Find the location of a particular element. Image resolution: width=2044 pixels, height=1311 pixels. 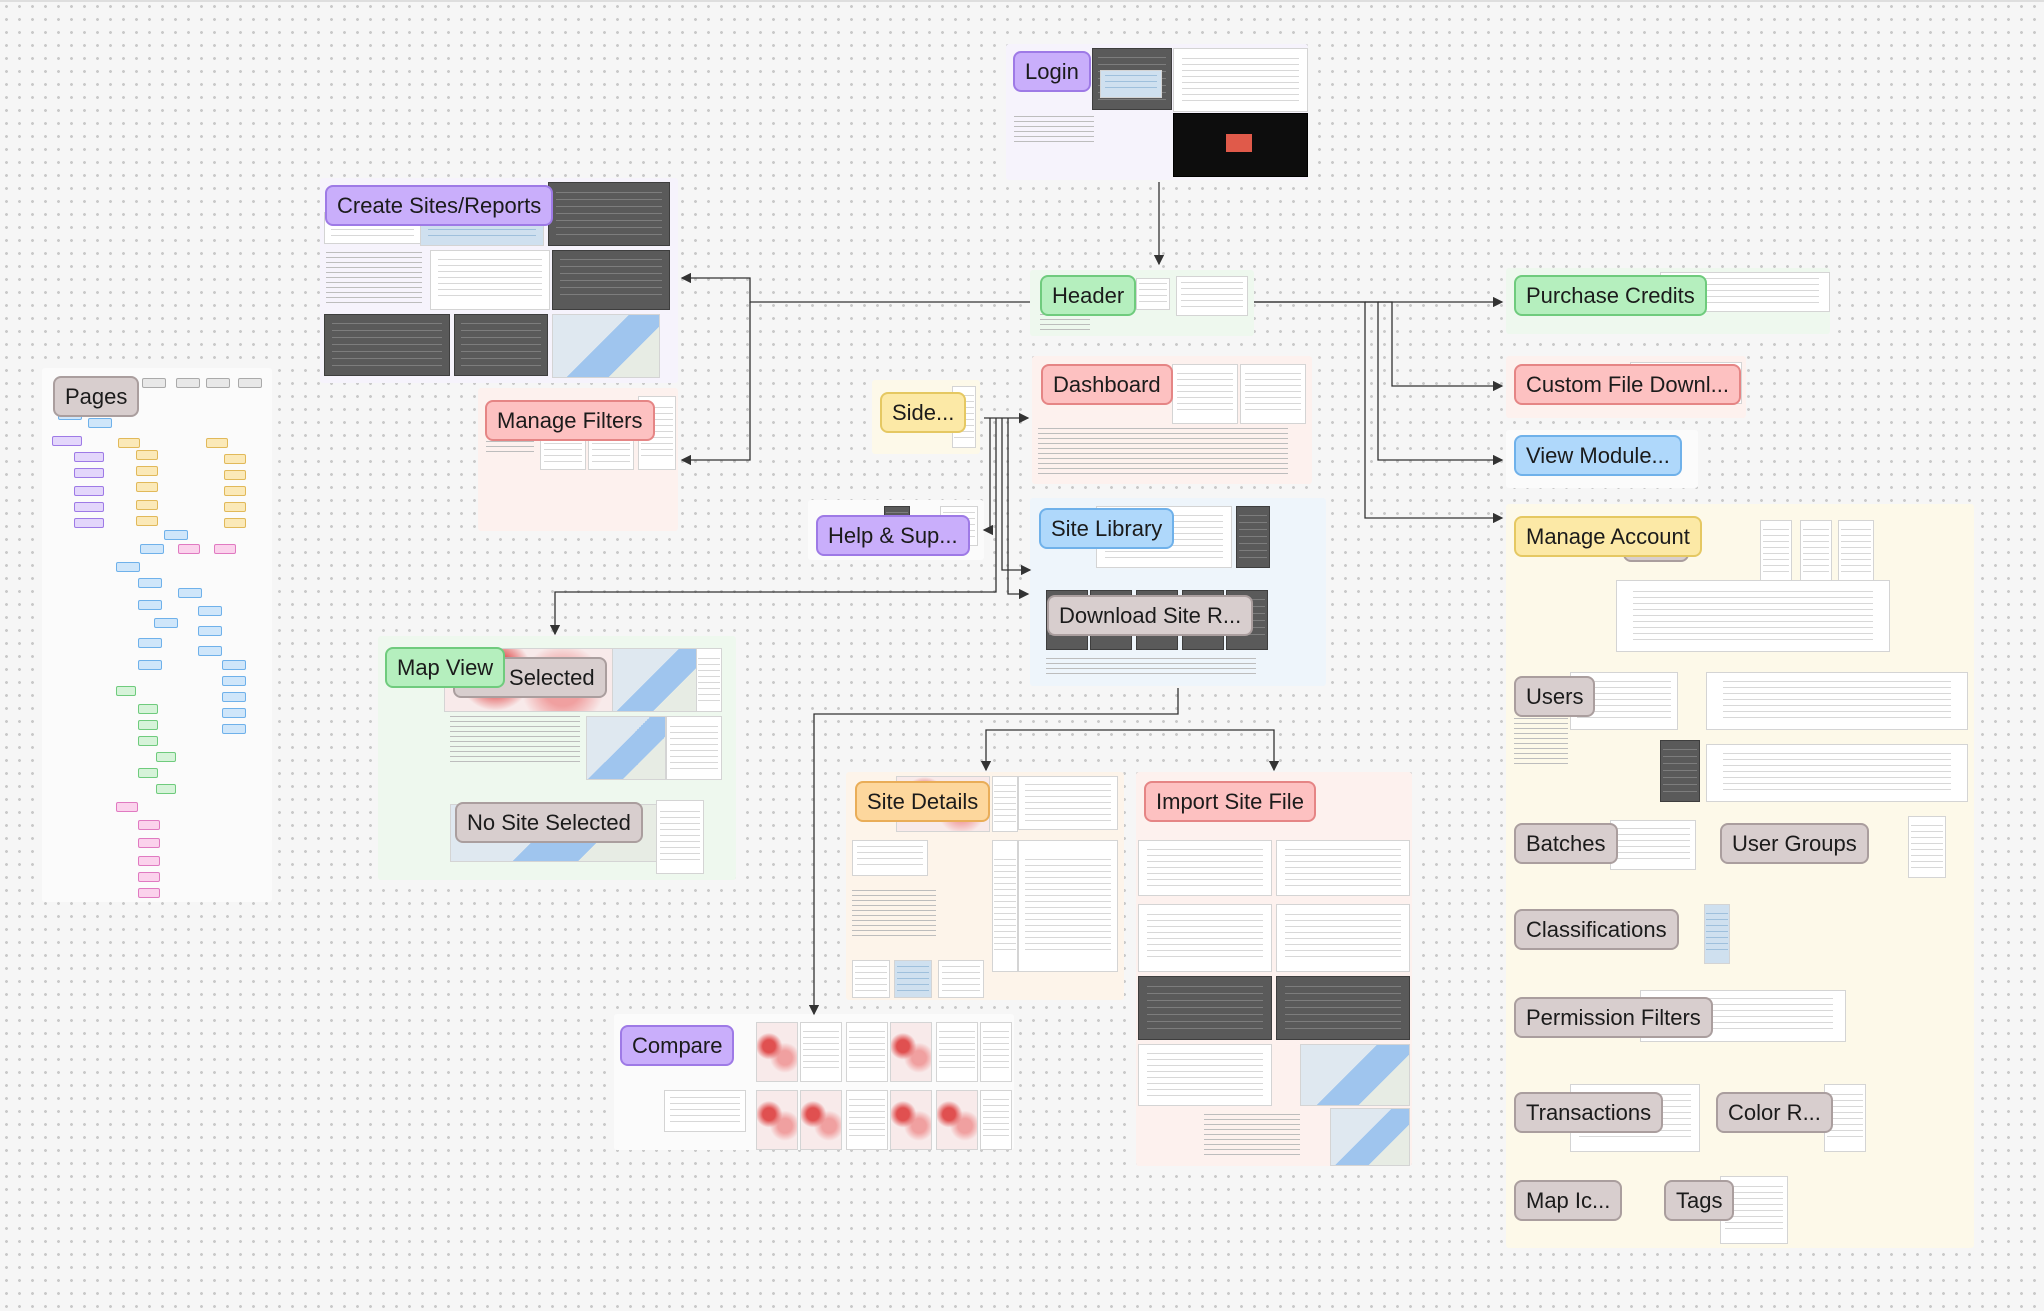

dashboard-label: Dashboard is located at coordinates (1107, 384).